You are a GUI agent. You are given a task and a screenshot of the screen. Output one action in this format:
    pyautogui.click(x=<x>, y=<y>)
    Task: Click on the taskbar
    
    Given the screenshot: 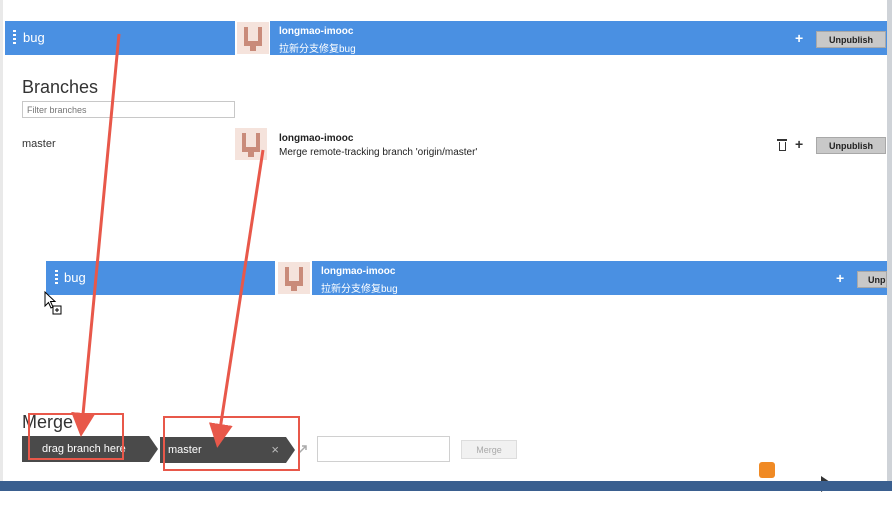 What is the action you would take?
    pyautogui.click(x=446, y=486)
    